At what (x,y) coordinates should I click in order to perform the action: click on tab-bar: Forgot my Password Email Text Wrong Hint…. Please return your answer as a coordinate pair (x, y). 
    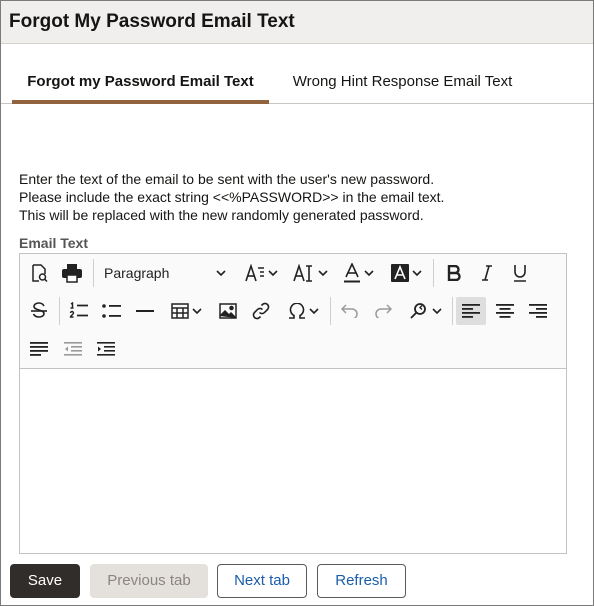
    Looking at the image, I should click on (297, 83).